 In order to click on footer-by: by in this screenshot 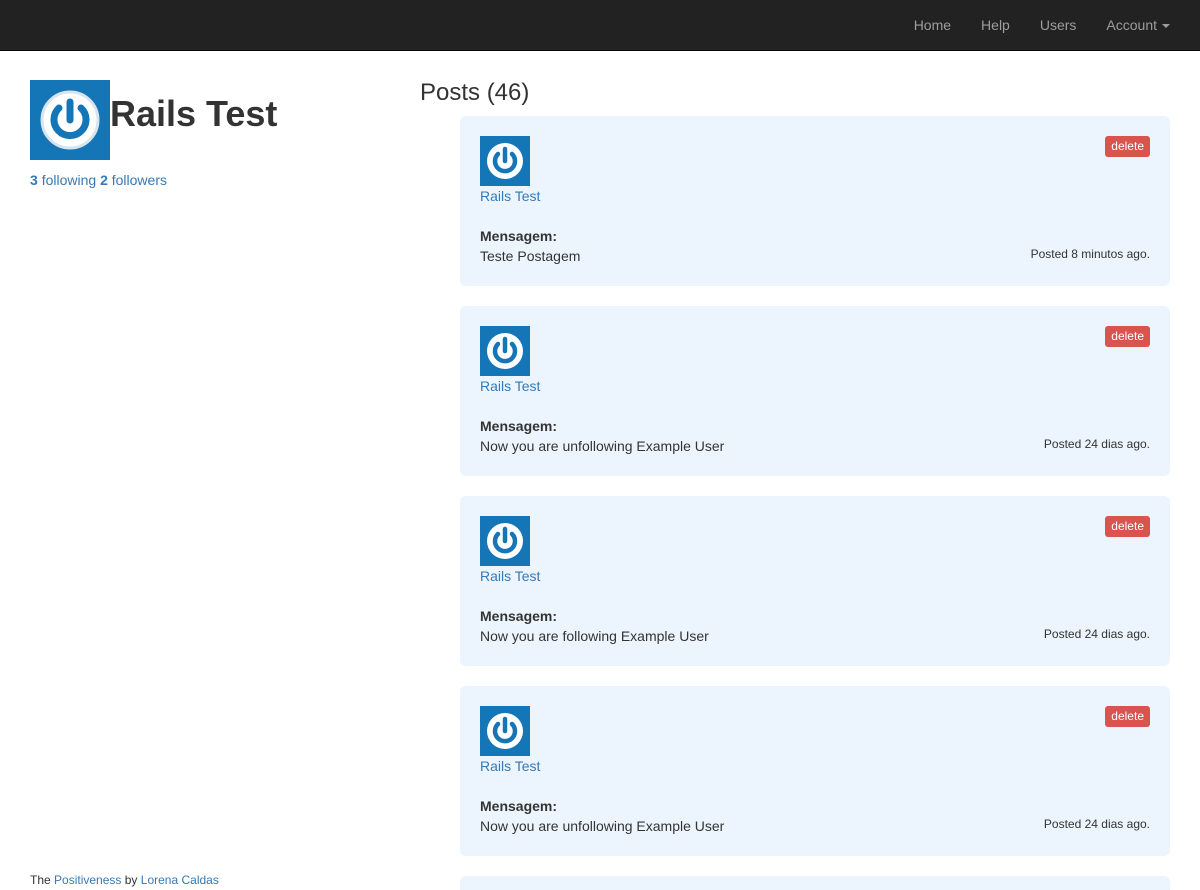, I will do `click(131, 880)`.